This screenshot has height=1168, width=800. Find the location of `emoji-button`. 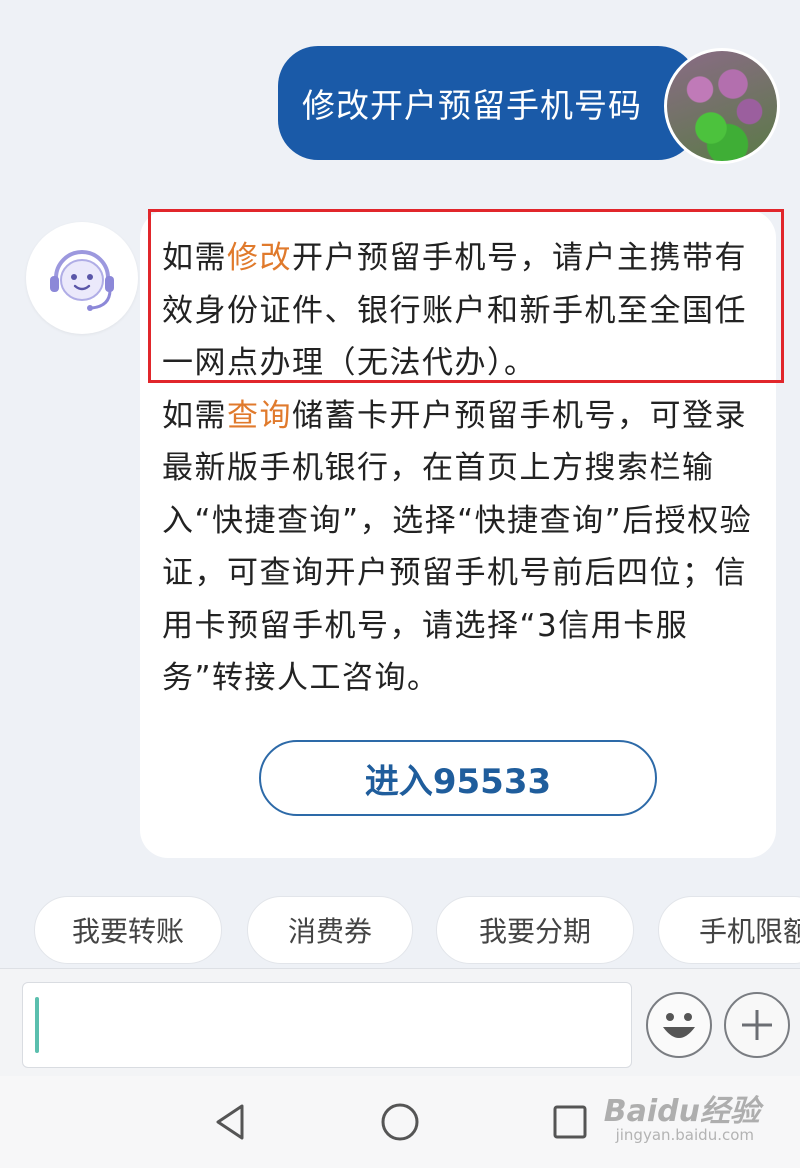

emoji-button is located at coordinates (679, 1025).